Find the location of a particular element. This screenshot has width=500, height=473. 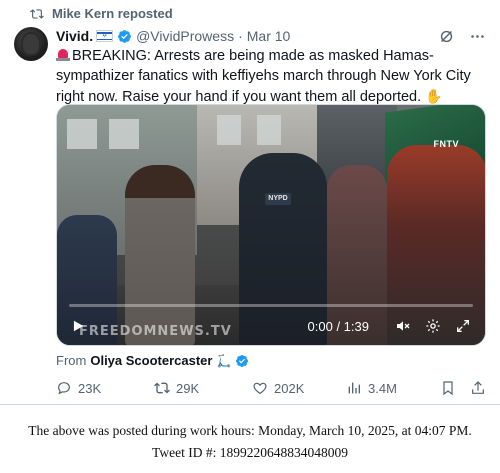

raised-hand-emoji: ✋ is located at coordinates (434, 96).